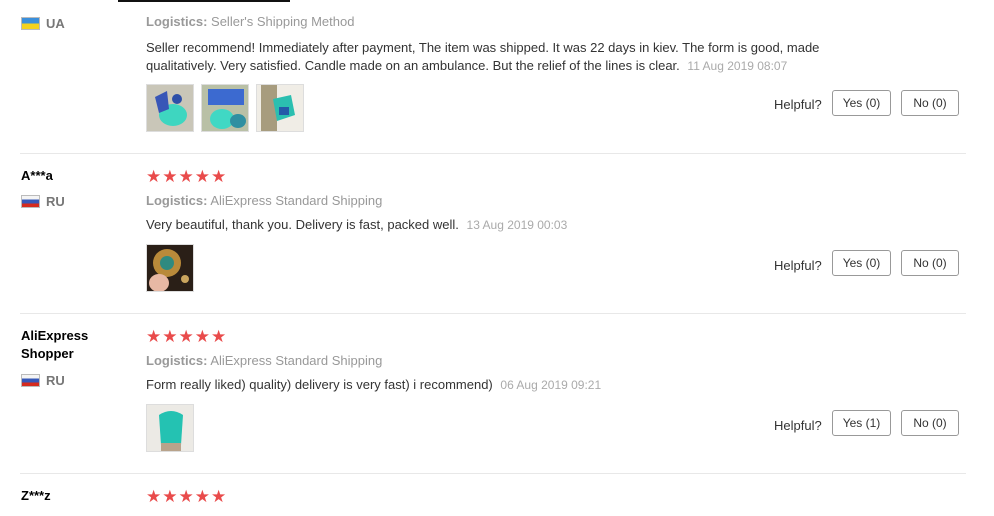 This screenshot has height=516, width=994. I want to click on logistics-value: Seller's Shipping Method, so click(283, 21).